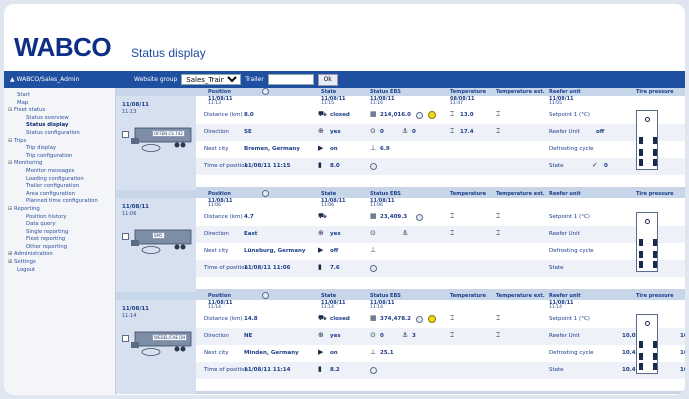 The width and height of the screenshot is (689, 399). What do you see at coordinates (59, 210) in the screenshot?
I see `sidebar-item: ⊟ Reporting` at bounding box center [59, 210].